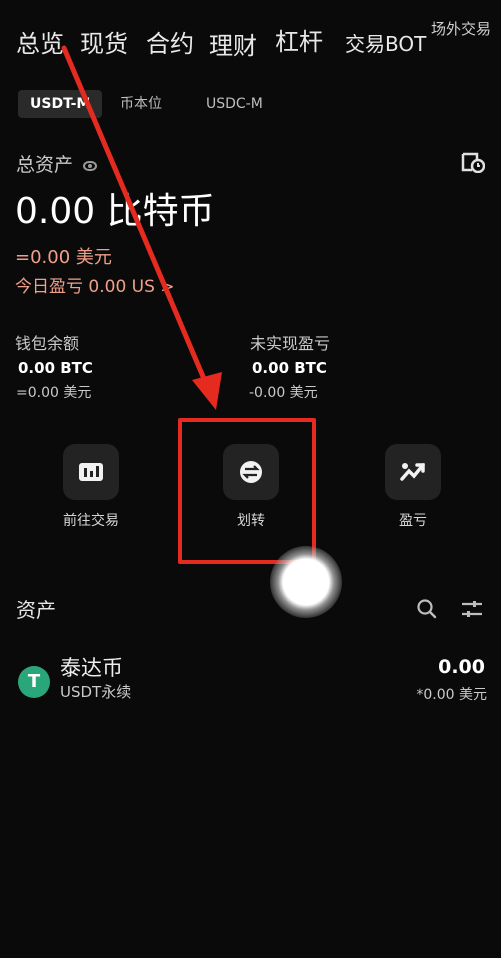 The image size is (501, 958). What do you see at coordinates (233, 43) in the screenshot?
I see `tab-earn: 理财` at bounding box center [233, 43].